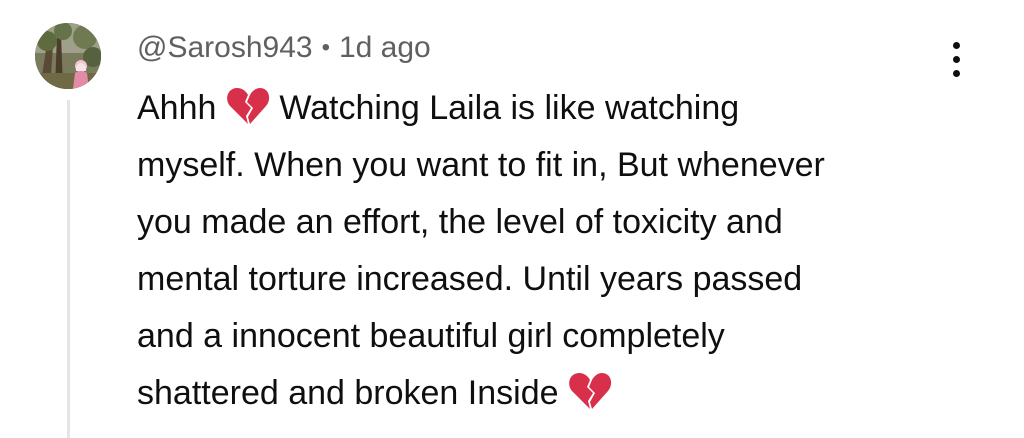 The image size is (1024, 438). What do you see at coordinates (348, 393) in the screenshot?
I see `comment-line-text: shattered and broken Inside` at bounding box center [348, 393].